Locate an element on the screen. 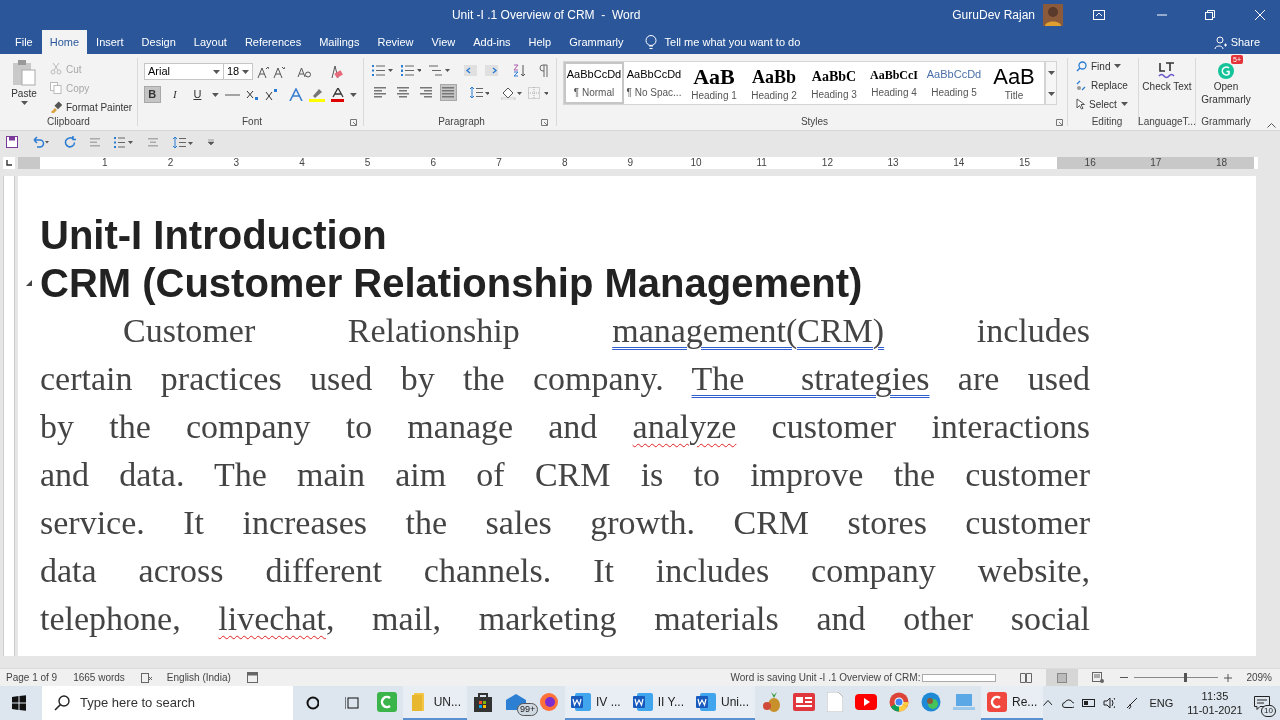  grow-font-icon is located at coordinates (263, 71).